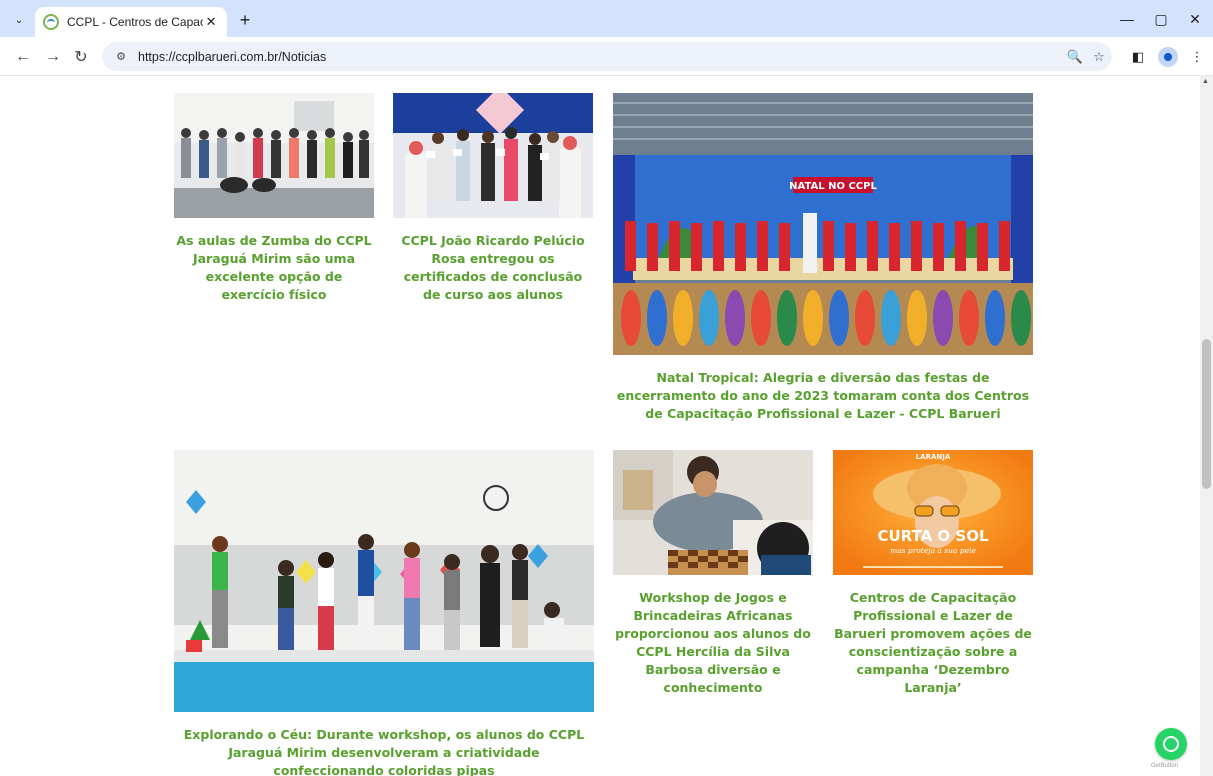 The height and width of the screenshot is (776, 1213). I want to click on tab-title: CCPL - Centros de Capacitação, so click(135, 22).